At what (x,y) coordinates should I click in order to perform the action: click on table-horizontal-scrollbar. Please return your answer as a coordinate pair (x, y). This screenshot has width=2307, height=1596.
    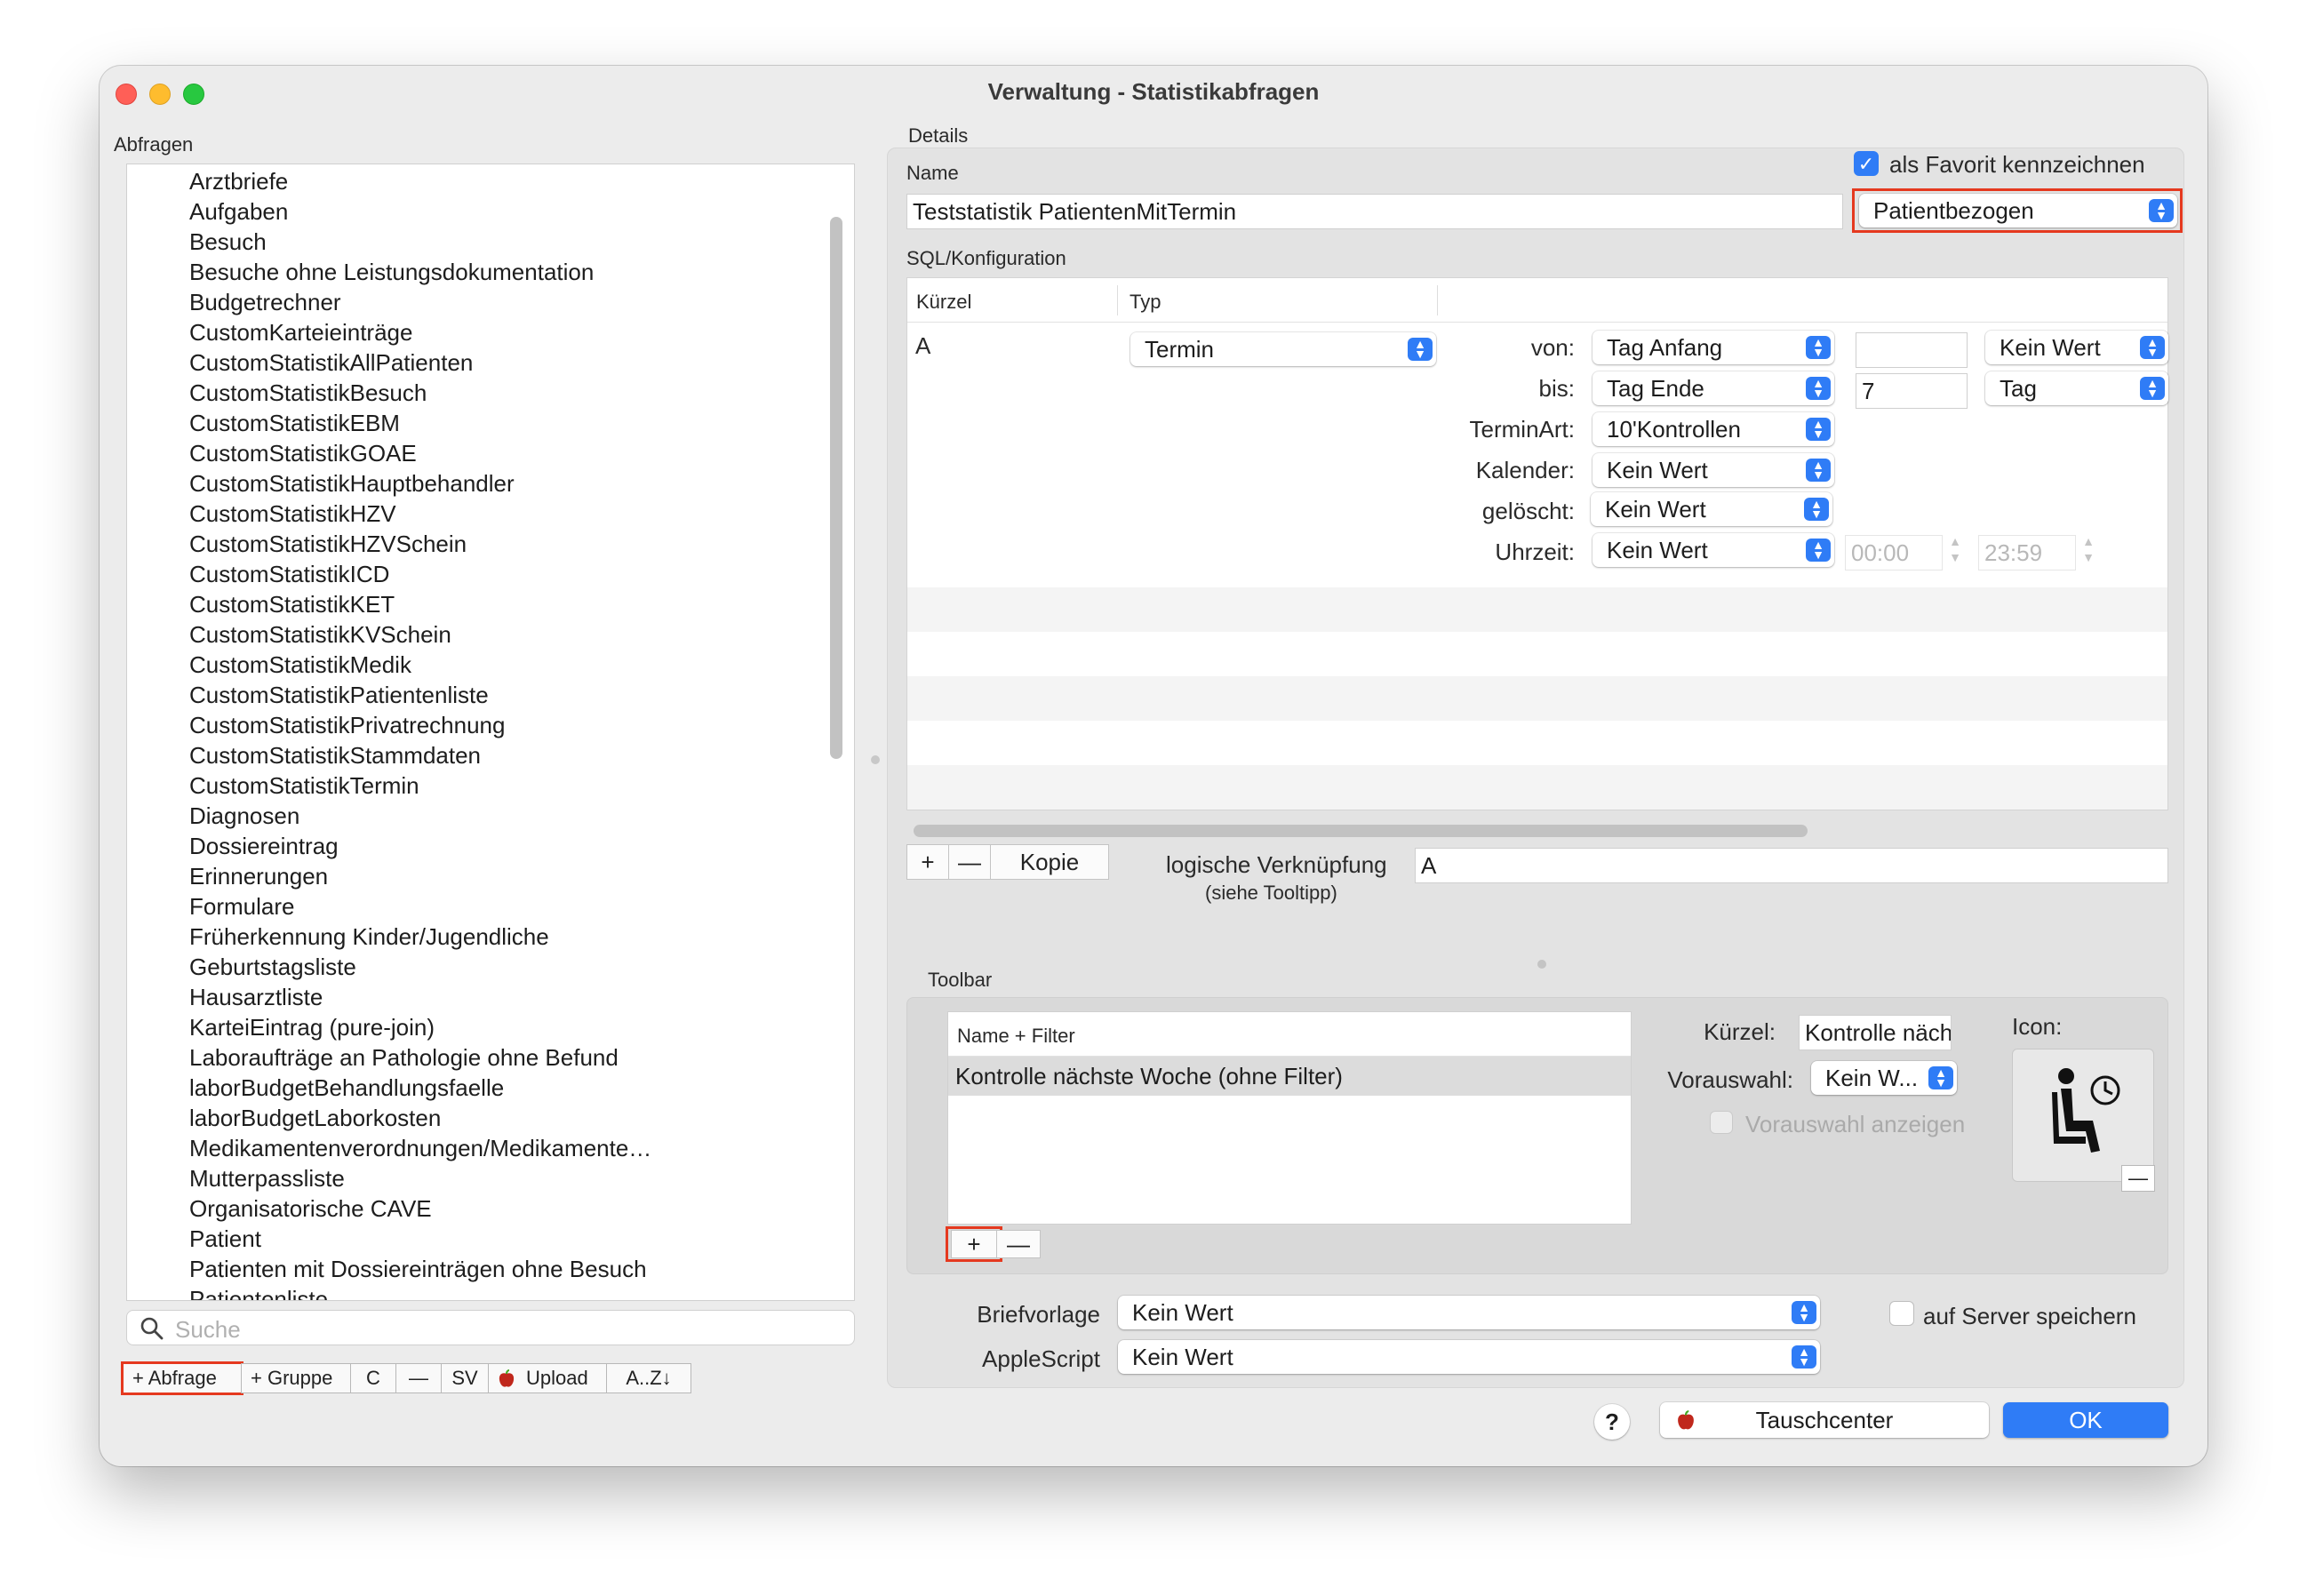
    Looking at the image, I should click on (1361, 831).